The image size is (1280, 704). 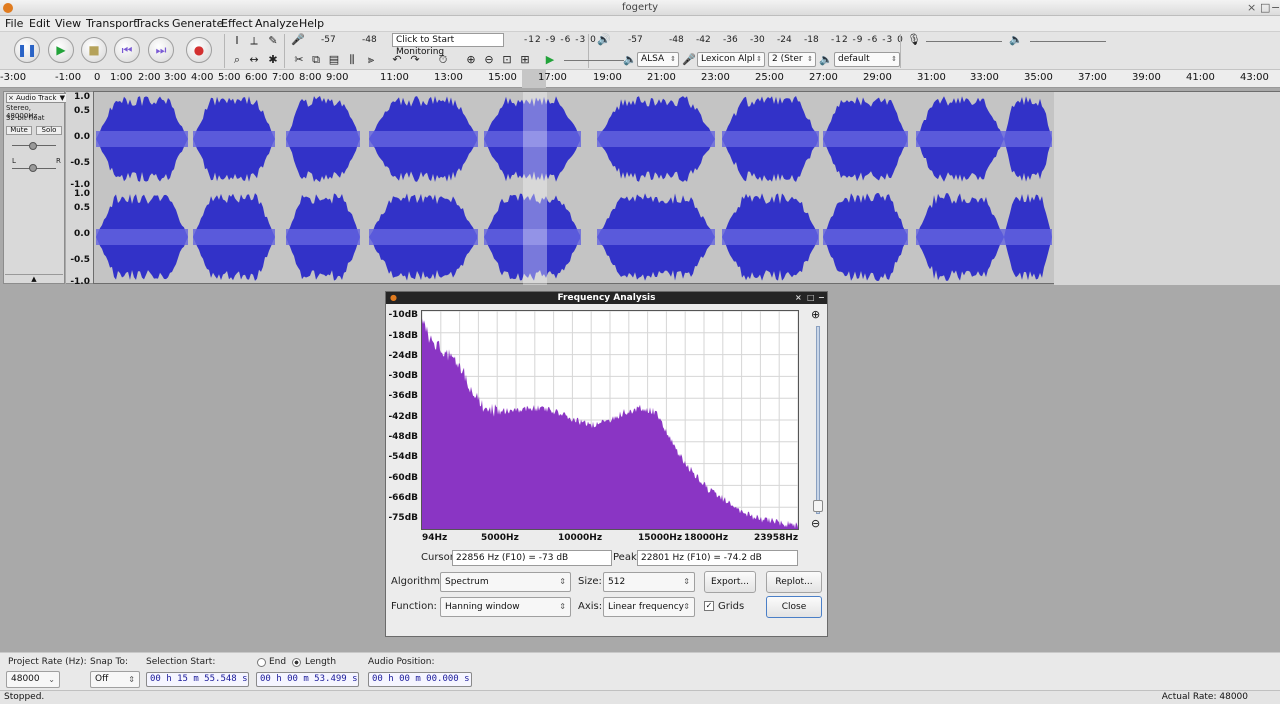 I want to click on db-range-slider, so click(x=818, y=420).